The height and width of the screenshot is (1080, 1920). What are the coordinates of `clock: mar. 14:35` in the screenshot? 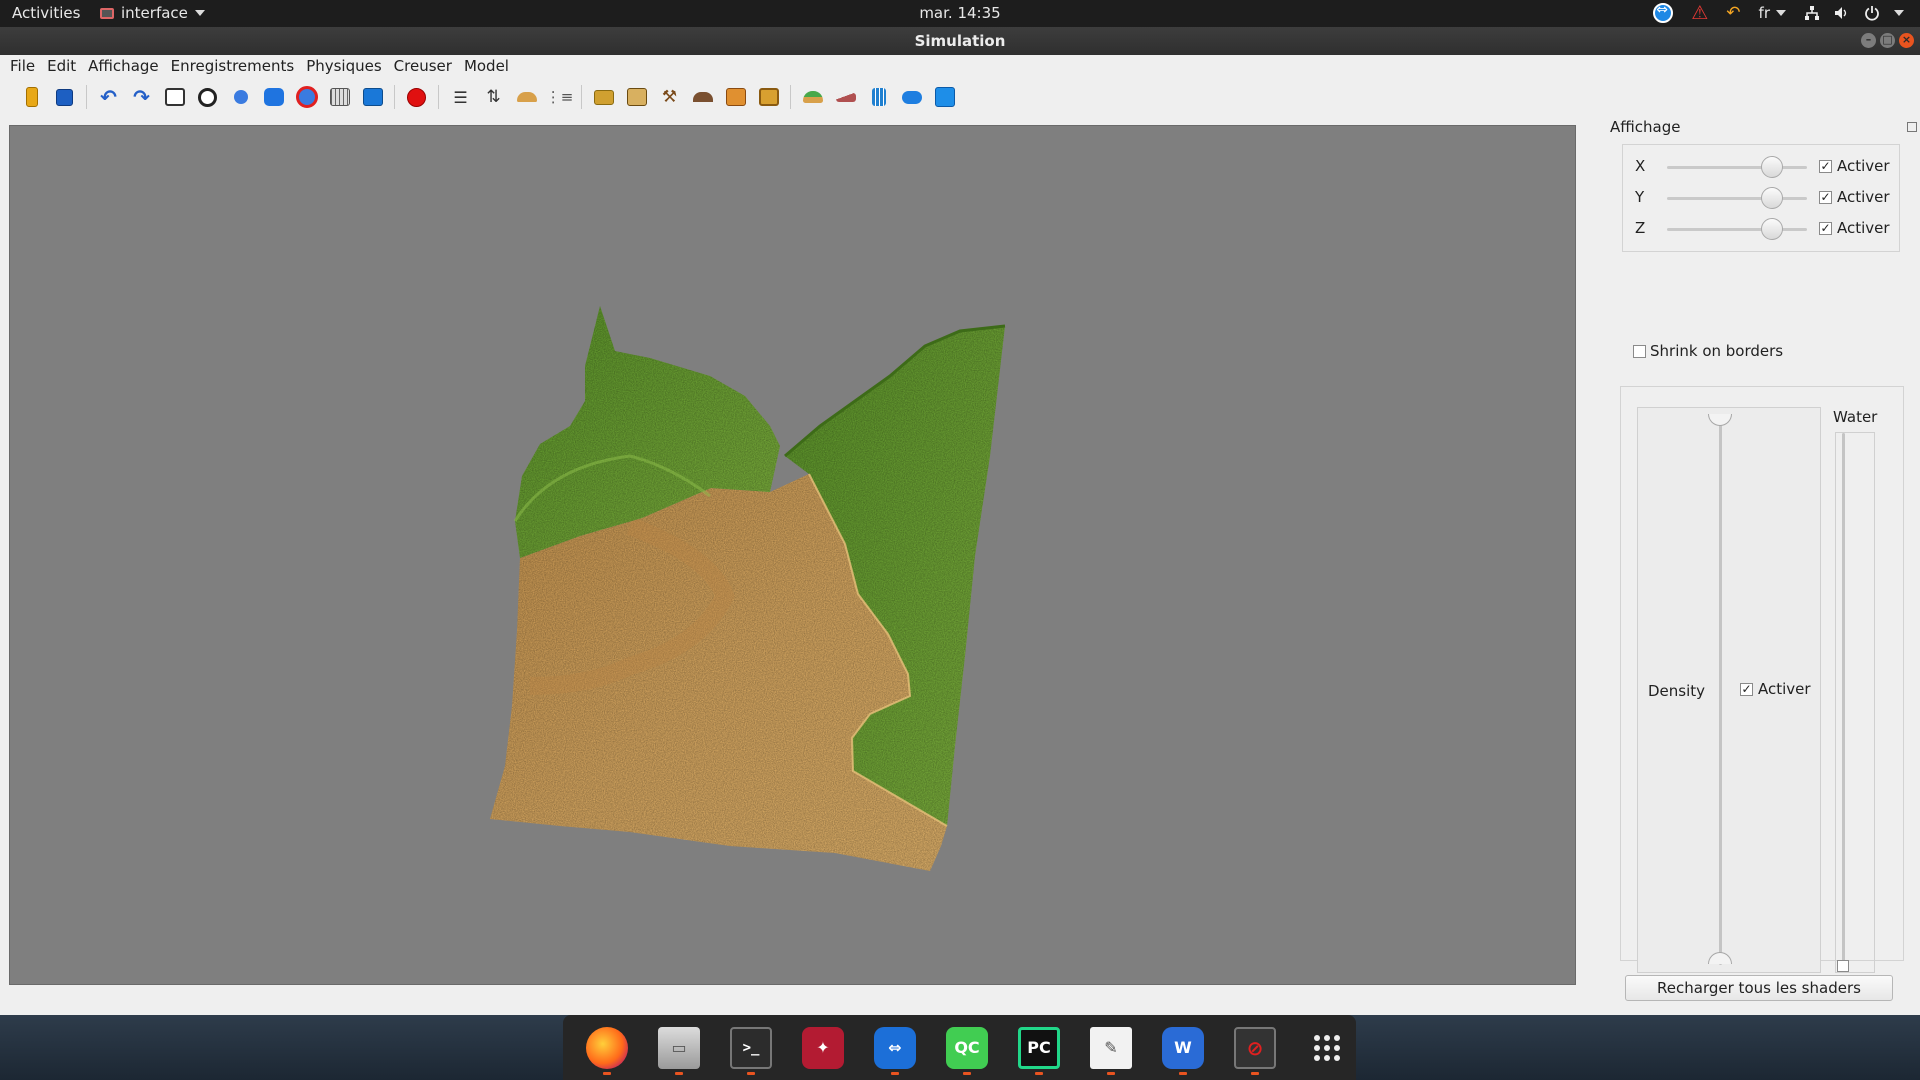 It's located at (960, 13).